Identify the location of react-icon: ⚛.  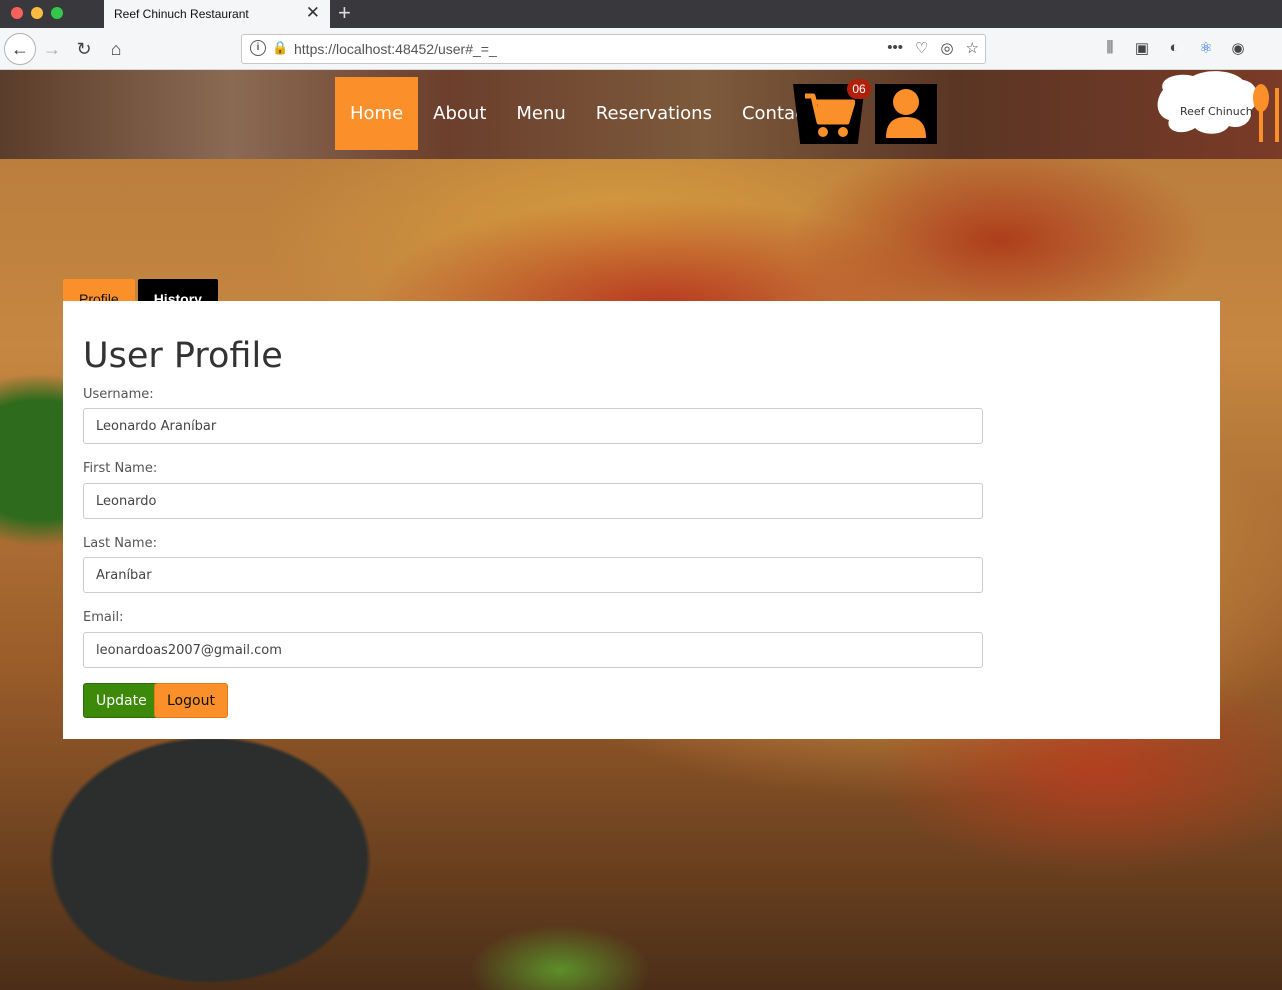
(1206, 48).